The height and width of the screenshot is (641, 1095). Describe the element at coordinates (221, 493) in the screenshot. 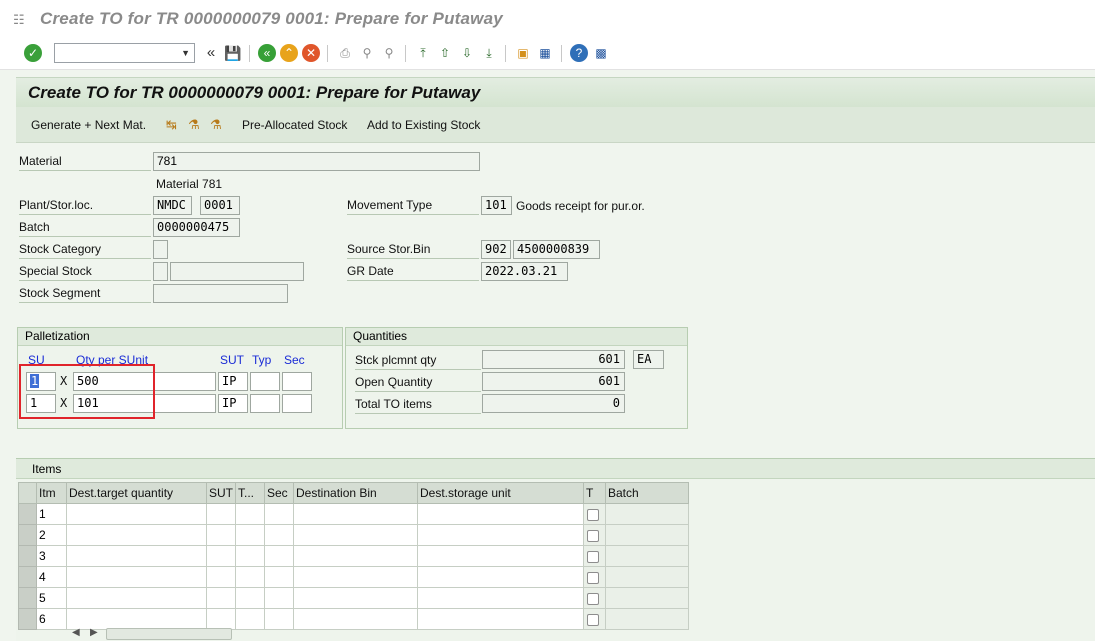

I see `column-header: SUT` at that location.